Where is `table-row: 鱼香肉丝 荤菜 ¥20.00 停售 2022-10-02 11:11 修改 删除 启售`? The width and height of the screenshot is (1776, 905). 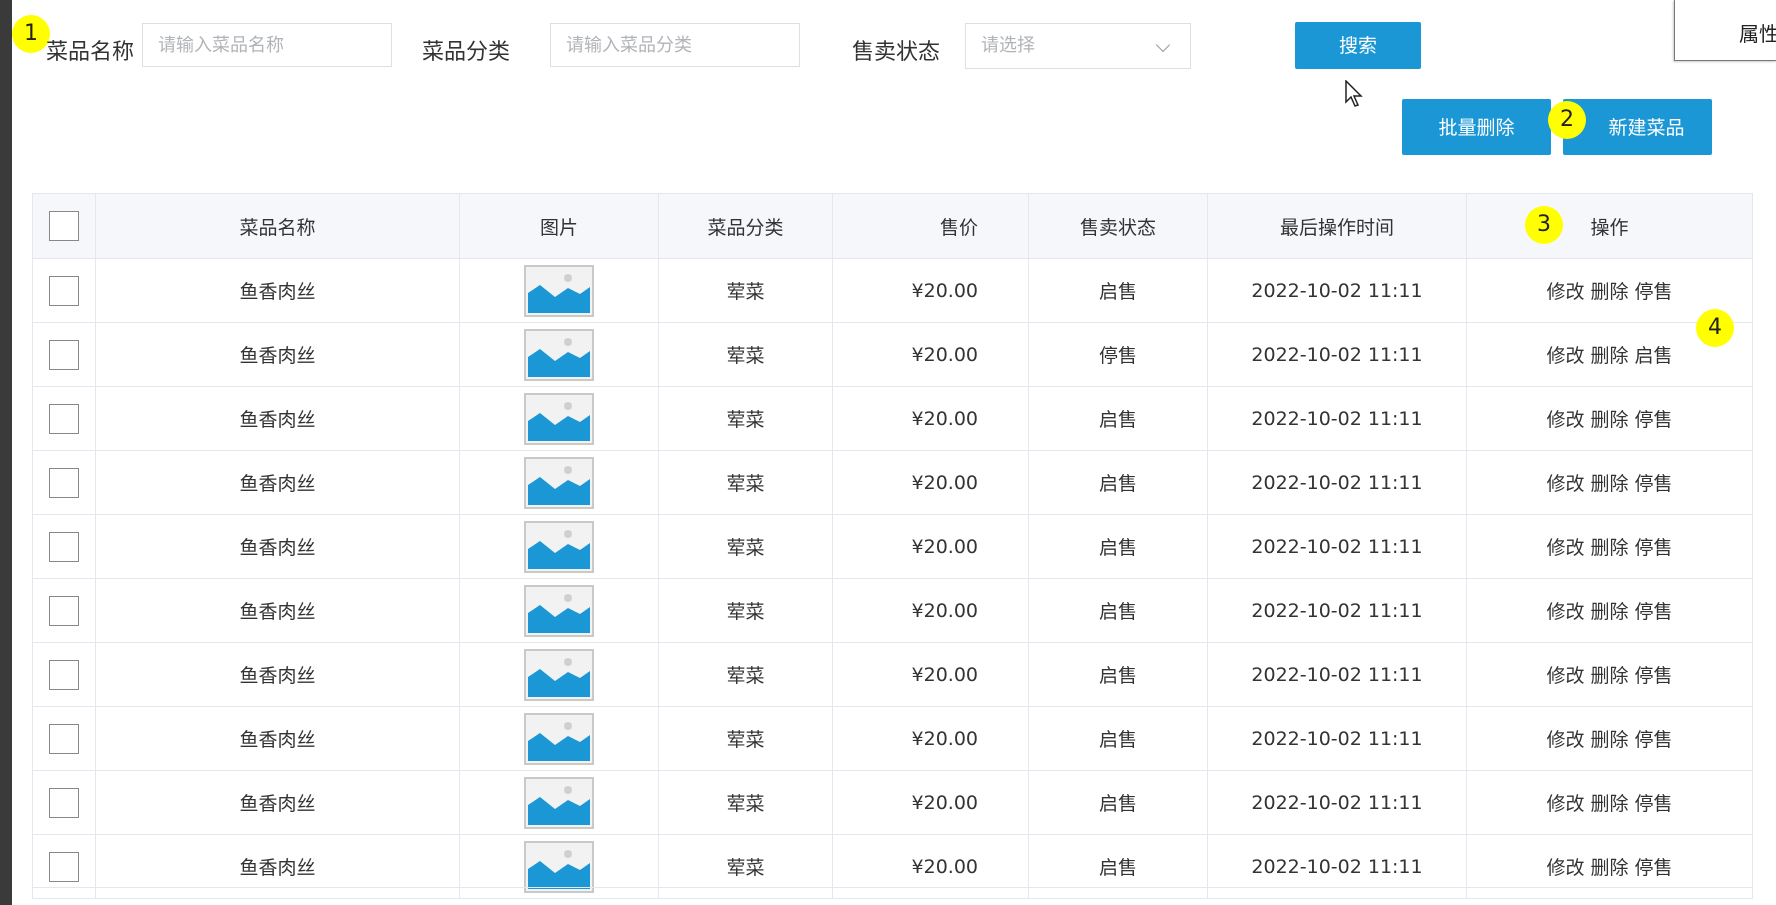
table-row: 鱼香肉丝 荤菜 ¥20.00 停售 2022-10-02 11:11 修改 删除 启售 is located at coordinates (892, 354).